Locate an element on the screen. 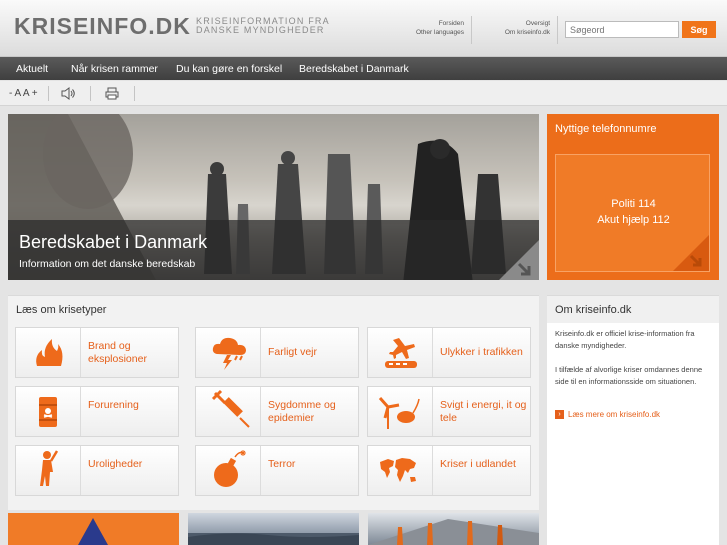 Image resolution: width=727 pixels, height=545 pixels. rescue-workers-photo is located at coordinates (453, 532).